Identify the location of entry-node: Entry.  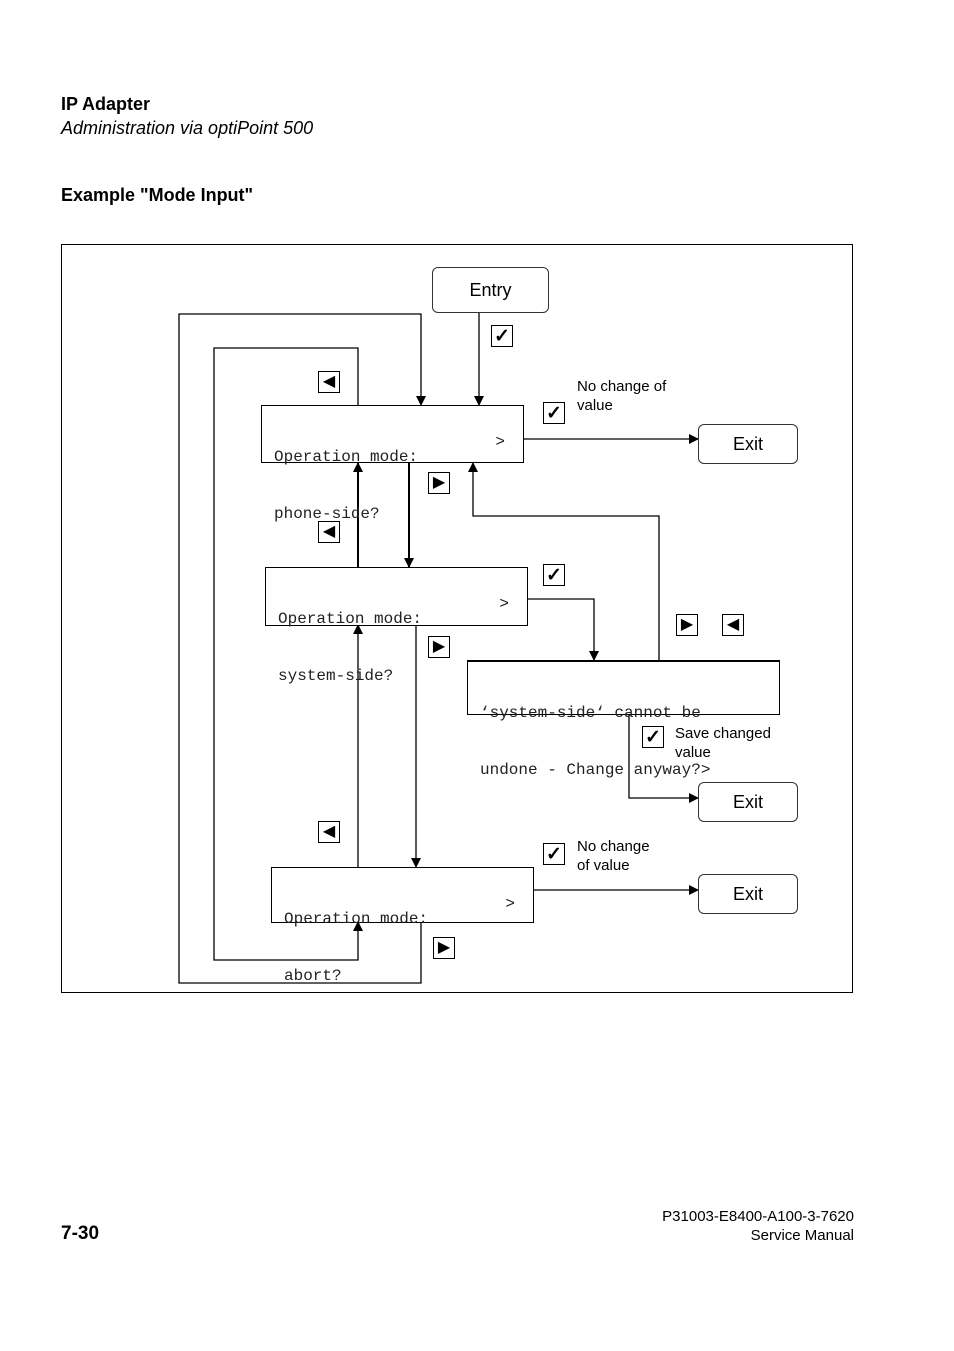
(490, 290).